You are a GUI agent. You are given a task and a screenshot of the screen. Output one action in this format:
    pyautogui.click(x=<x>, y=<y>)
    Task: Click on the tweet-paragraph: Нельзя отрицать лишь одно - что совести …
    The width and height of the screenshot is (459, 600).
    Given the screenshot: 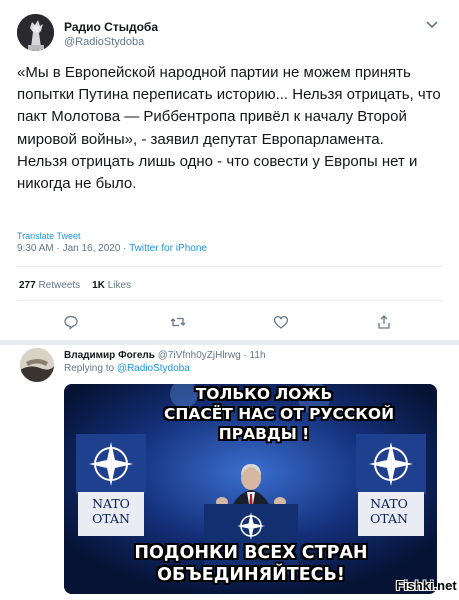 What is the action you would take?
    pyautogui.click(x=217, y=172)
    